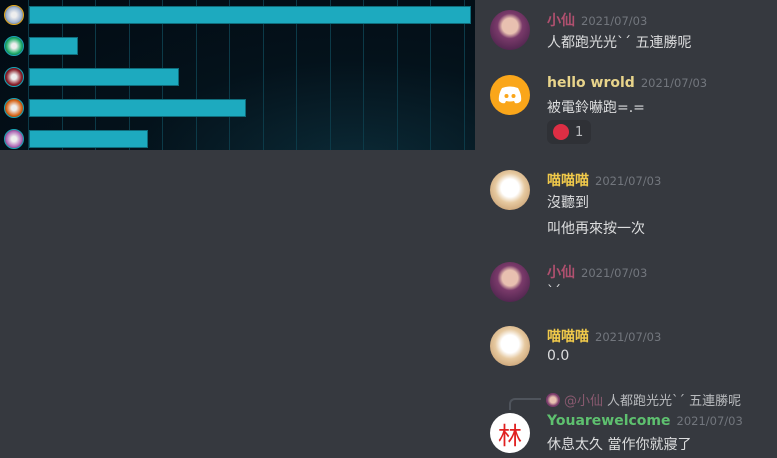 Image resolution: width=777 pixels, height=458 pixels. I want to click on reaction-count: 1, so click(579, 132).